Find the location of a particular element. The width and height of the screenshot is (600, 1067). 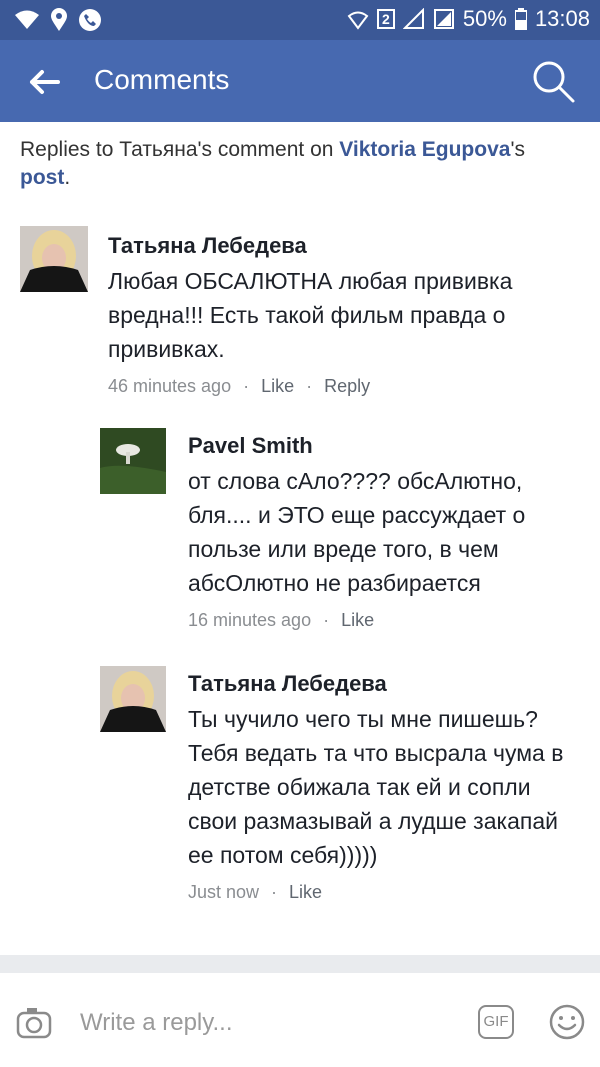

emoji-icon is located at coordinates (567, 1022).